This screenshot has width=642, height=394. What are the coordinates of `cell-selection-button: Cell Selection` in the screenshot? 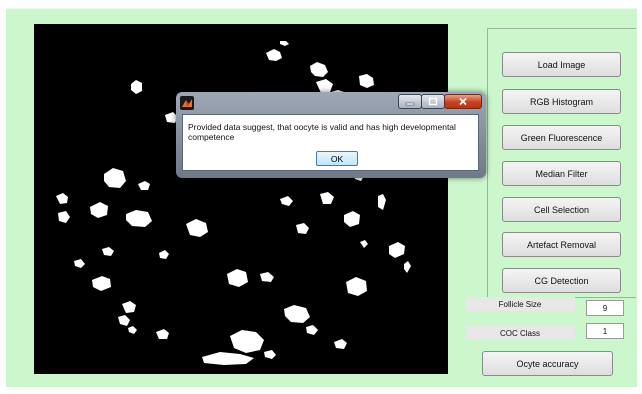 It's located at (561, 209).